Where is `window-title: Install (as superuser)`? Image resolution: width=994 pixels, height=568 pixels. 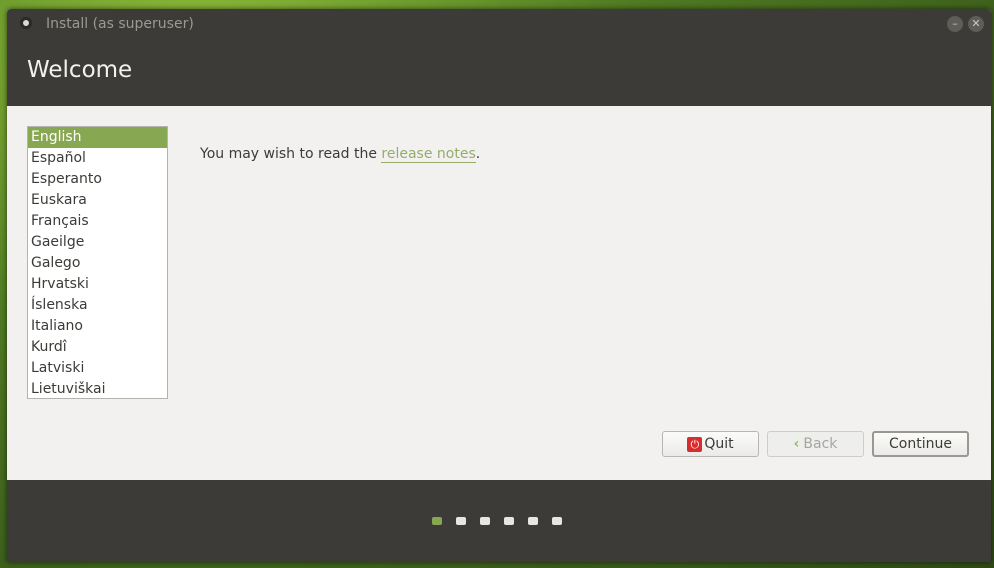 window-title: Install (as superuser) is located at coordinates (120, 24).